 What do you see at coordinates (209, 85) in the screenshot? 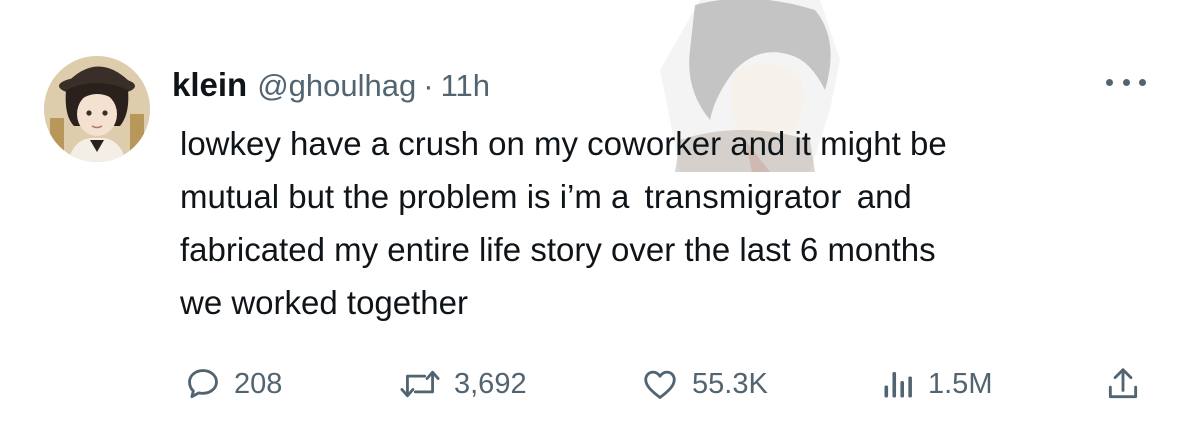
I see `display-name: klein` at bounding box center [209, 85].